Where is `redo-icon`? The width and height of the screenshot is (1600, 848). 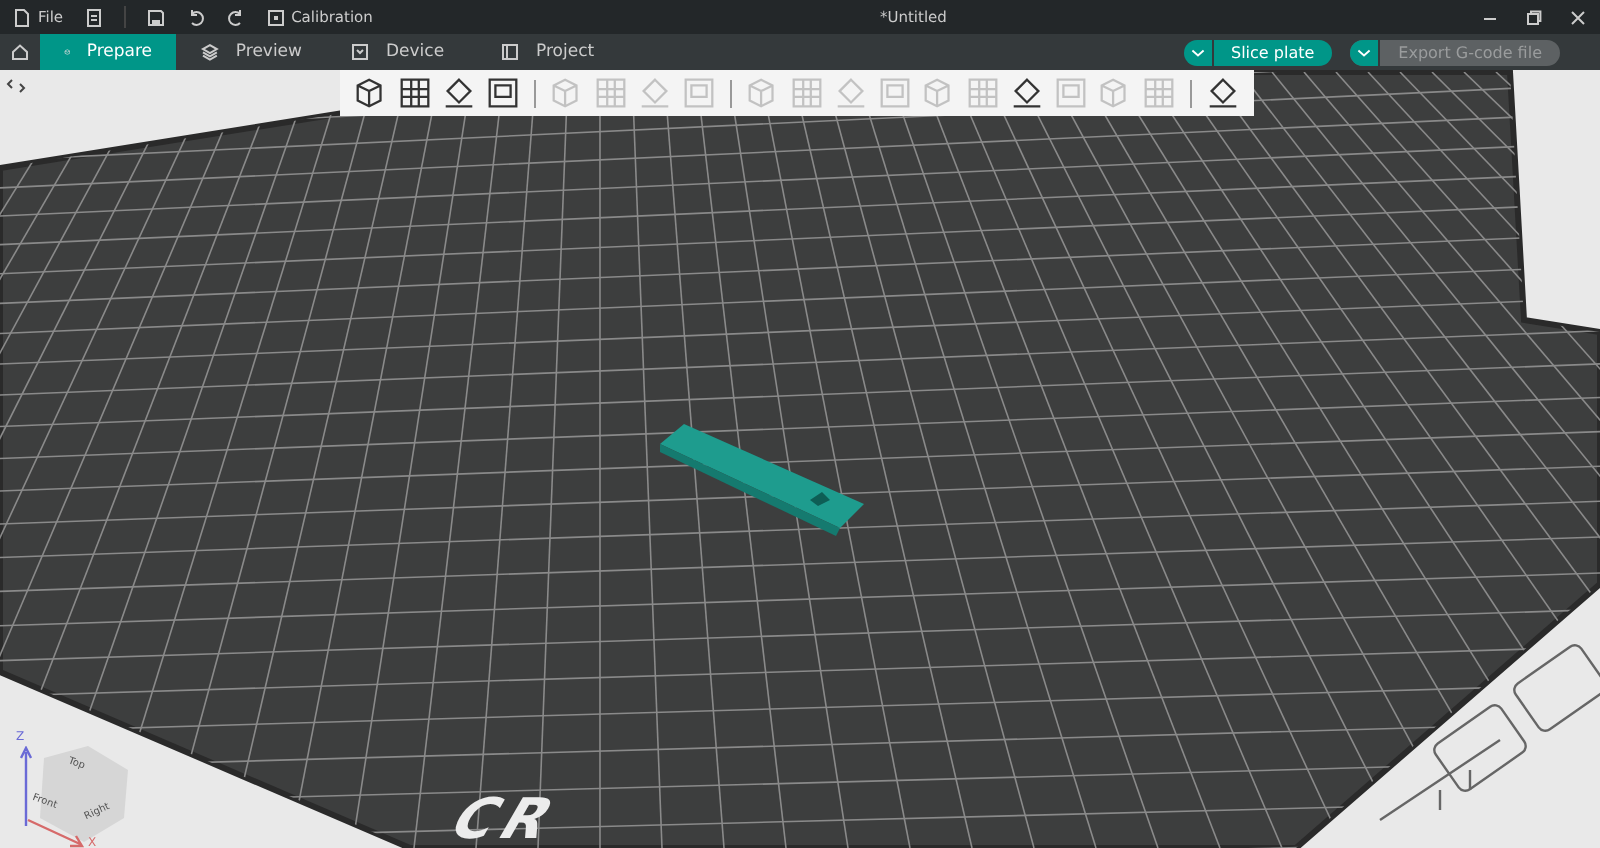
redo-icon is located at coordinates (235, 17).